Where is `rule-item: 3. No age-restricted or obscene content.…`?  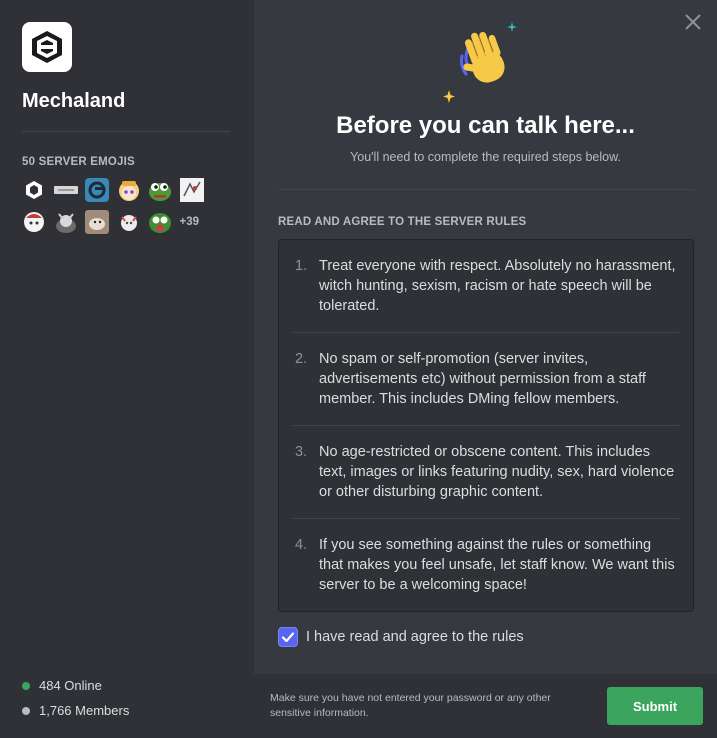
rule-item: 3. No age-restricted or obscene content.… is located at coordinates (486, 472).